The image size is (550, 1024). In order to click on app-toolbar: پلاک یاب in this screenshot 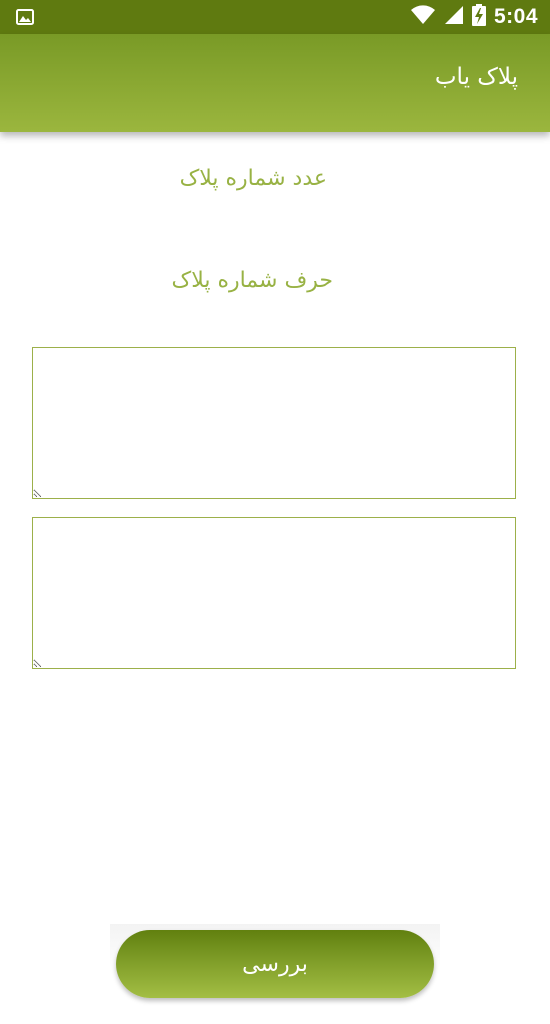, I will do `click(275, 83)`.